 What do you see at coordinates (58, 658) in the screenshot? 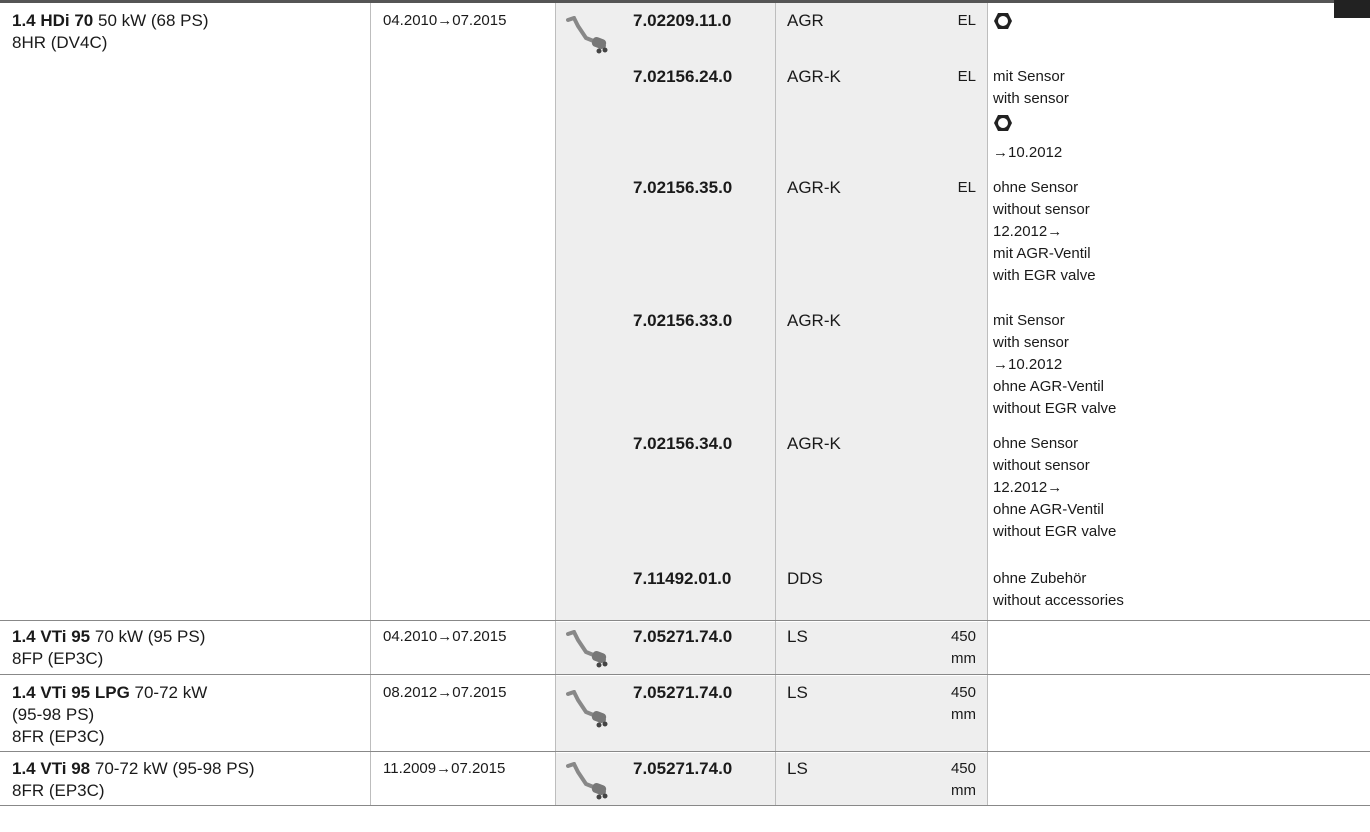
I see `engine-code: 8FP (EP3C)` at bounding box center [58, 658].